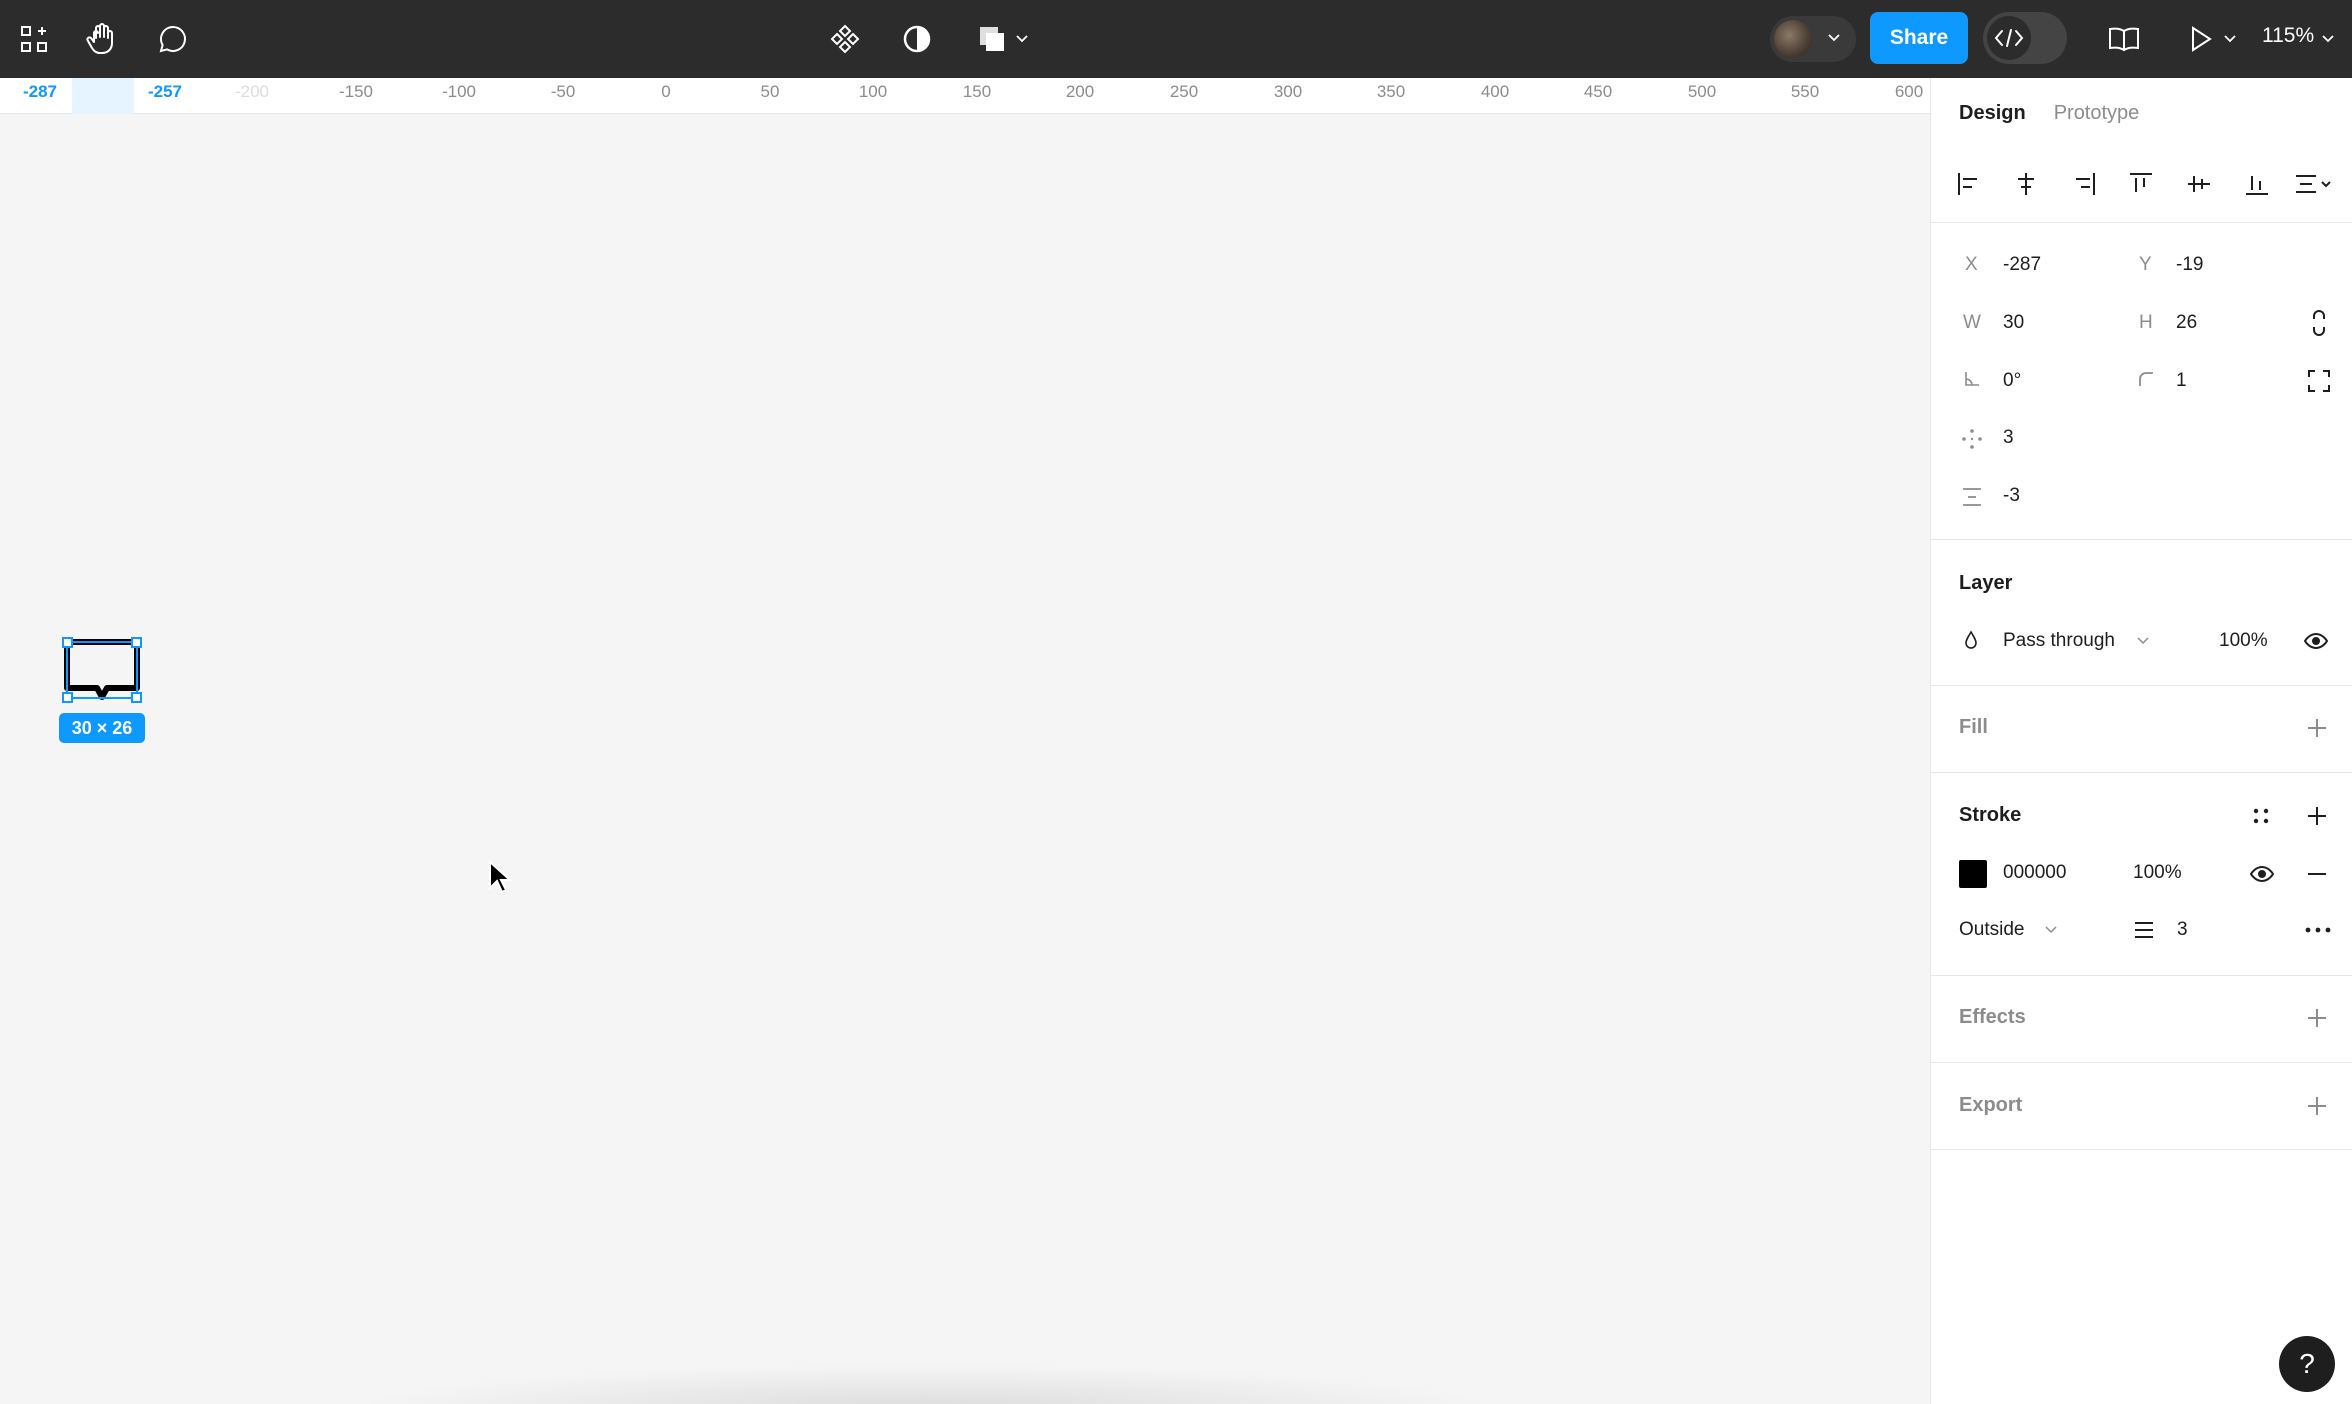  I want to click on zoom-level: 115%, so click(2288, 36).